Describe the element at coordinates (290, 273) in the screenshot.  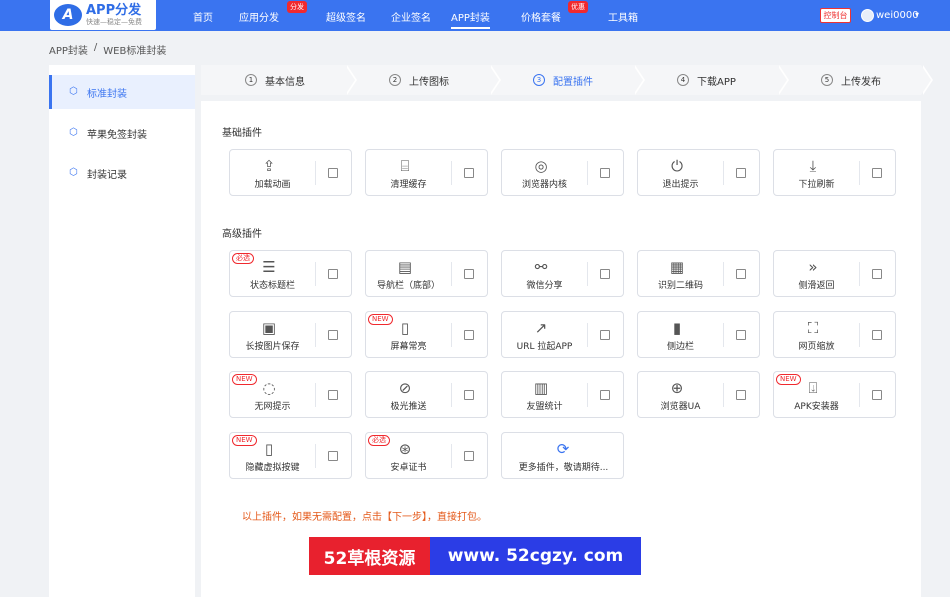
I see `plugin-card: ☰ 状态标题栏 必选` at that location.